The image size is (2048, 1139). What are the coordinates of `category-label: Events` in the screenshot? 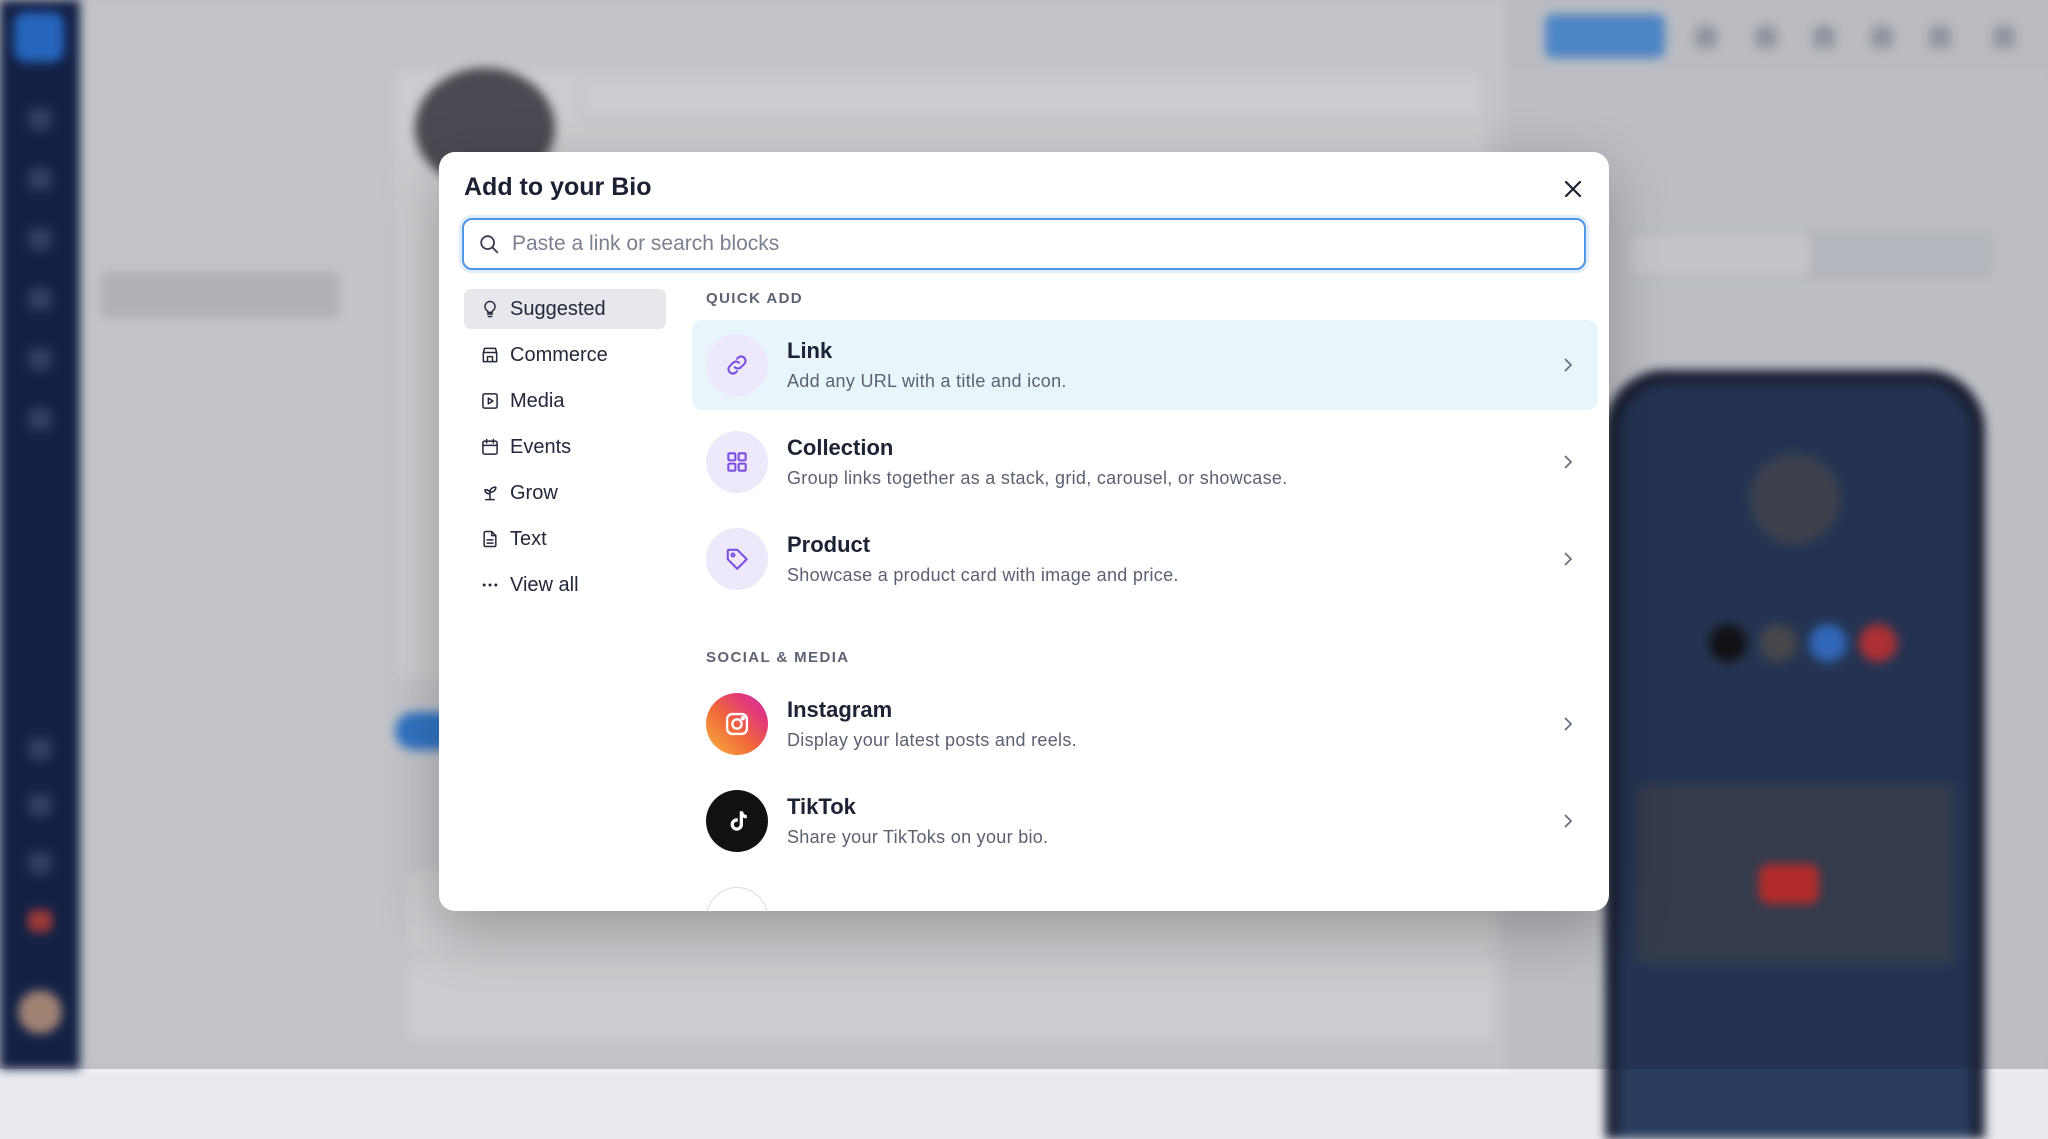 It's located at (541, 446).